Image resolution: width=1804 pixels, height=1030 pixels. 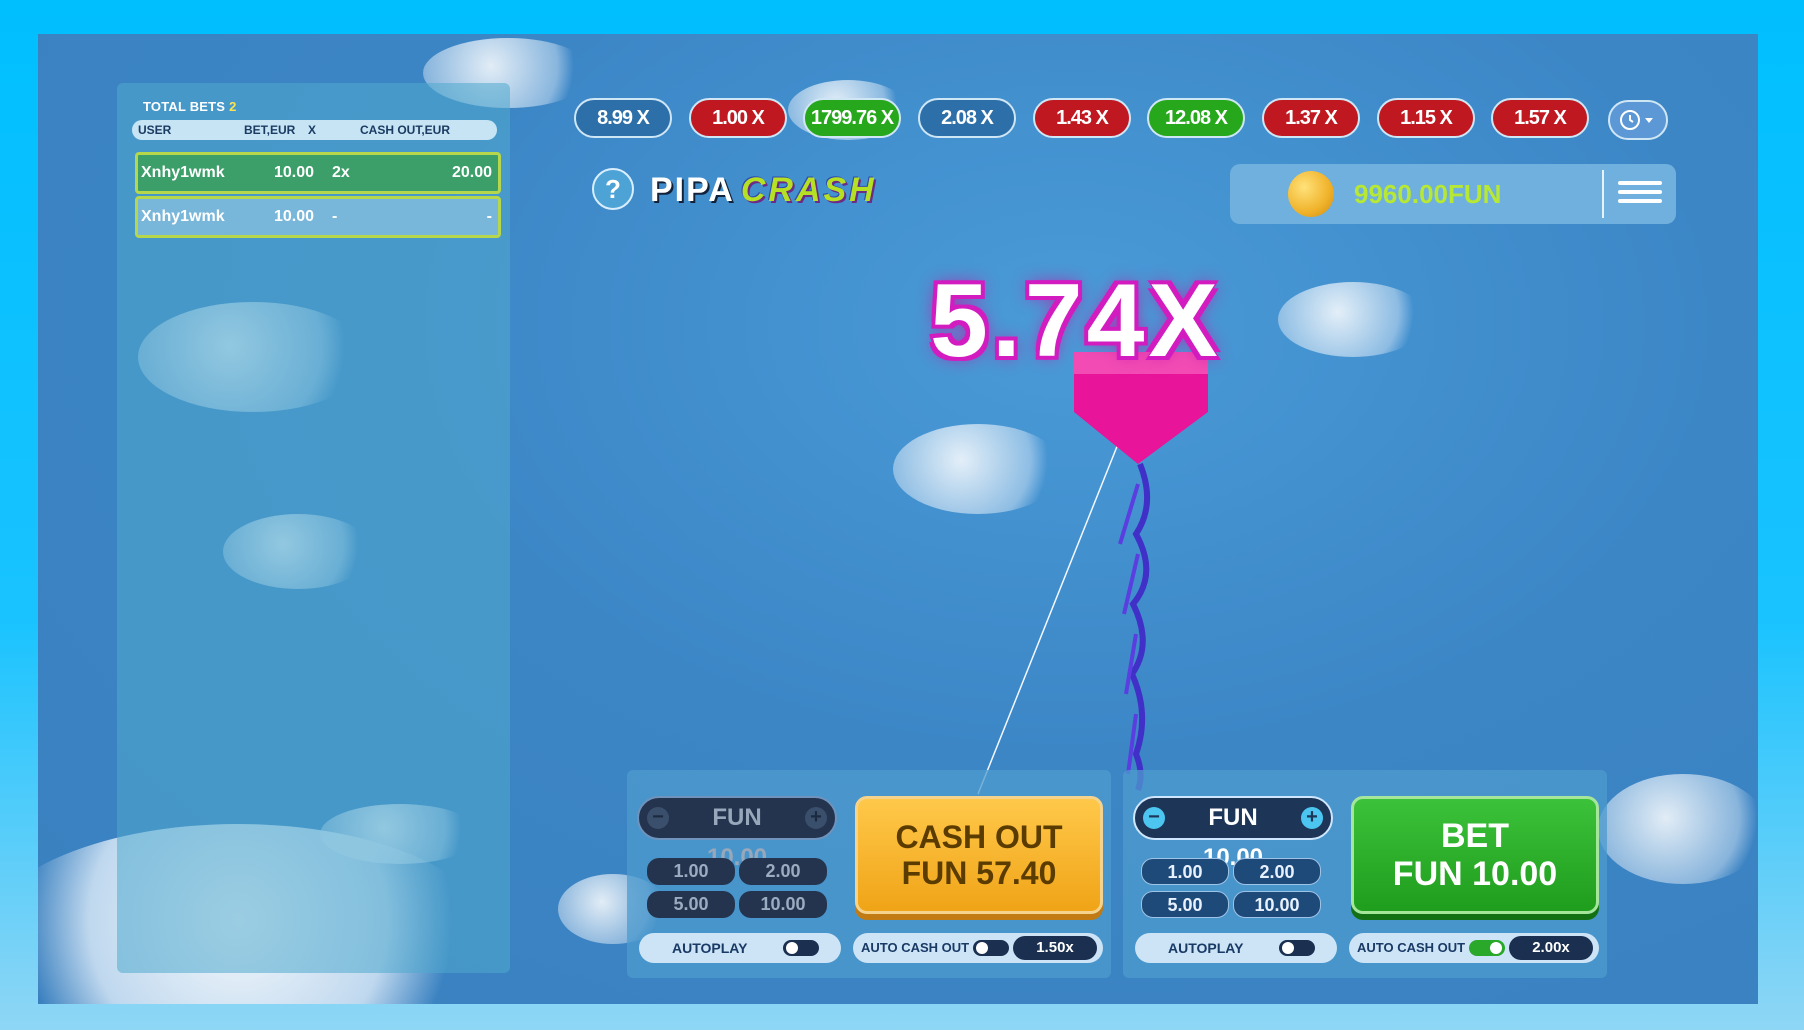 I want to click on bet-multiplier: 2x, so click(x=341, y=172).